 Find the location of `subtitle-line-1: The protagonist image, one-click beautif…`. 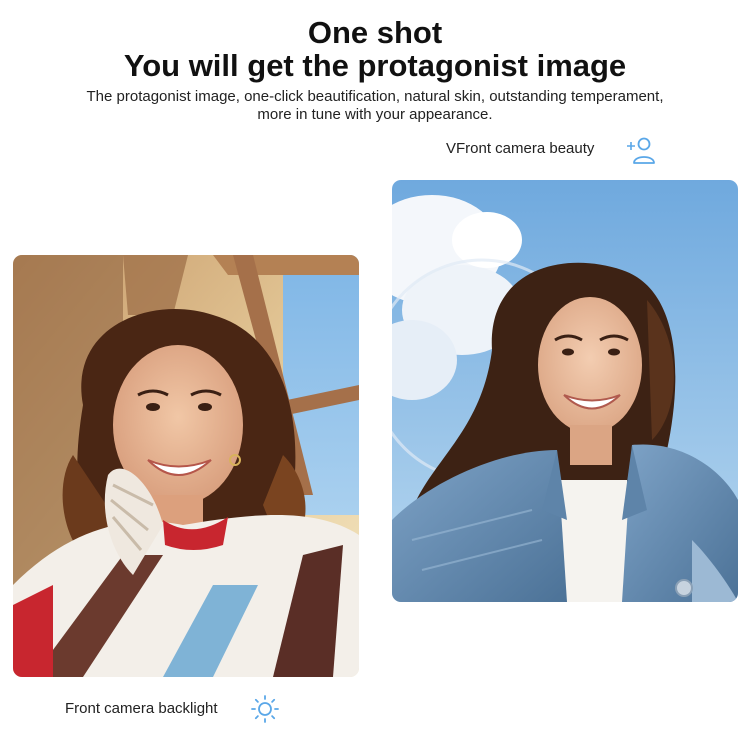

subtitle-line-1: The protagonist image, one-click beautif… is located at coordinates (375, 96).